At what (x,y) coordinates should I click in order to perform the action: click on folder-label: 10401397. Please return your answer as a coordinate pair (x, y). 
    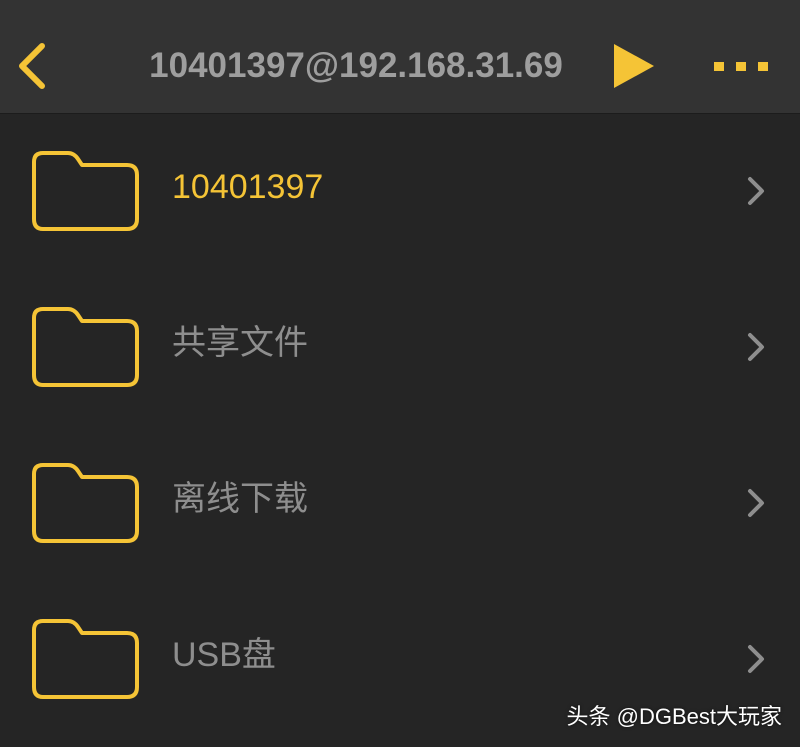
    Looking at the image, I should click on (248, 187).